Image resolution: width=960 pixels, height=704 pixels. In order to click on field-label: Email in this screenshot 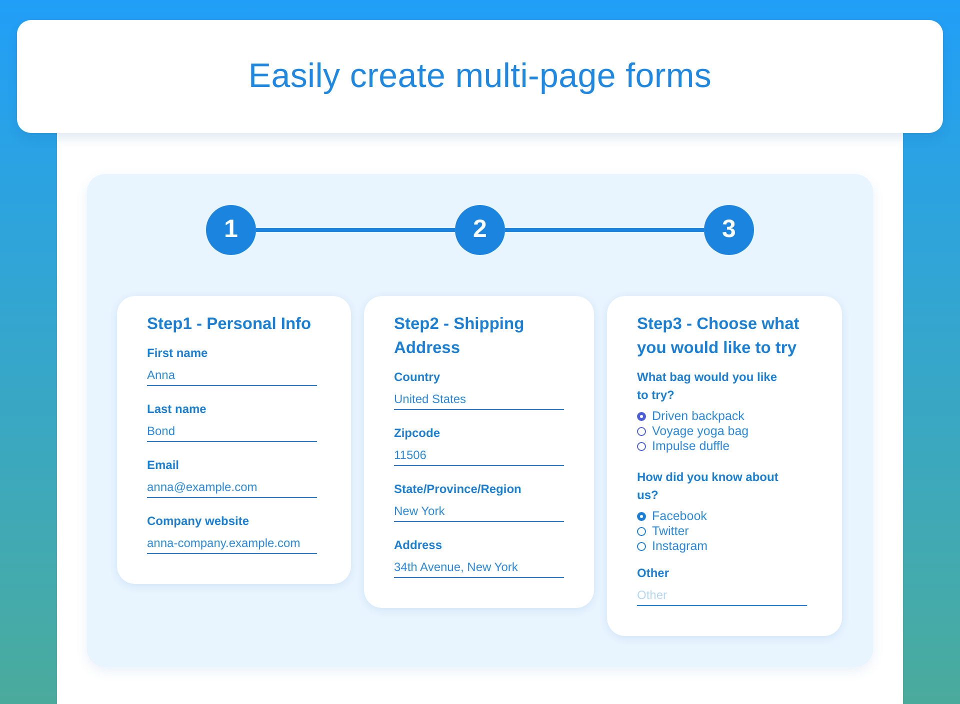, I will do `click(163, 465)`.